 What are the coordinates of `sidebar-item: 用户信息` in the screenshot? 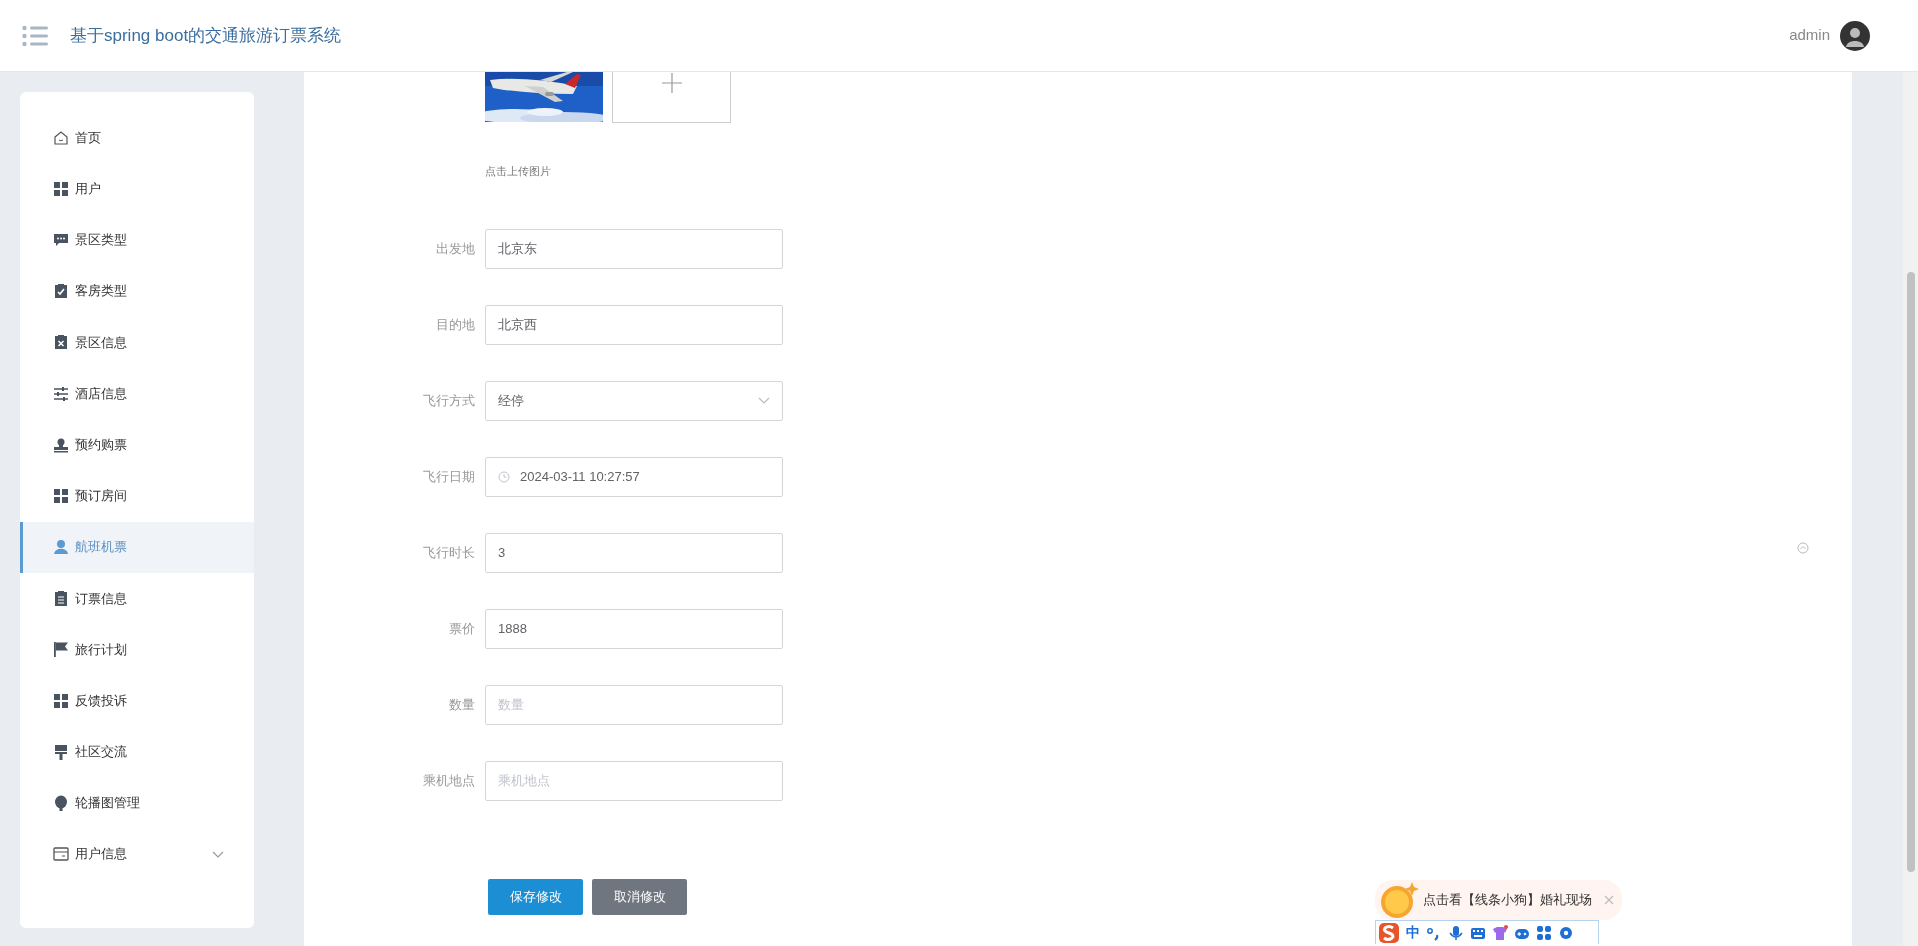 It's located at (137, 854).